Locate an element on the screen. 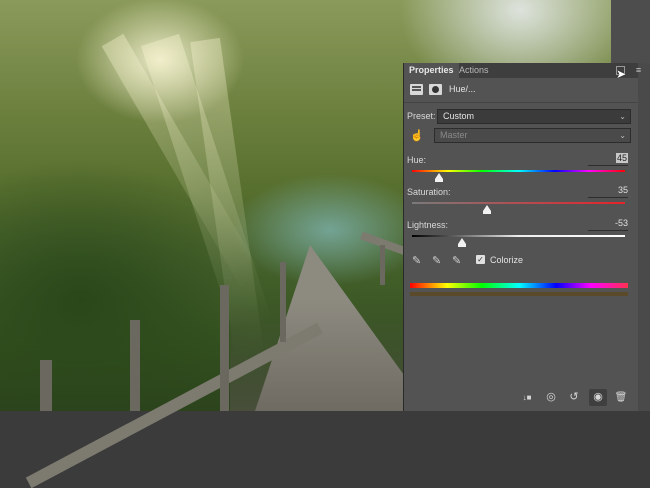 This screenshot has height=488, width=650. saturation-slider-thumb is located at coordinates (486, 209).